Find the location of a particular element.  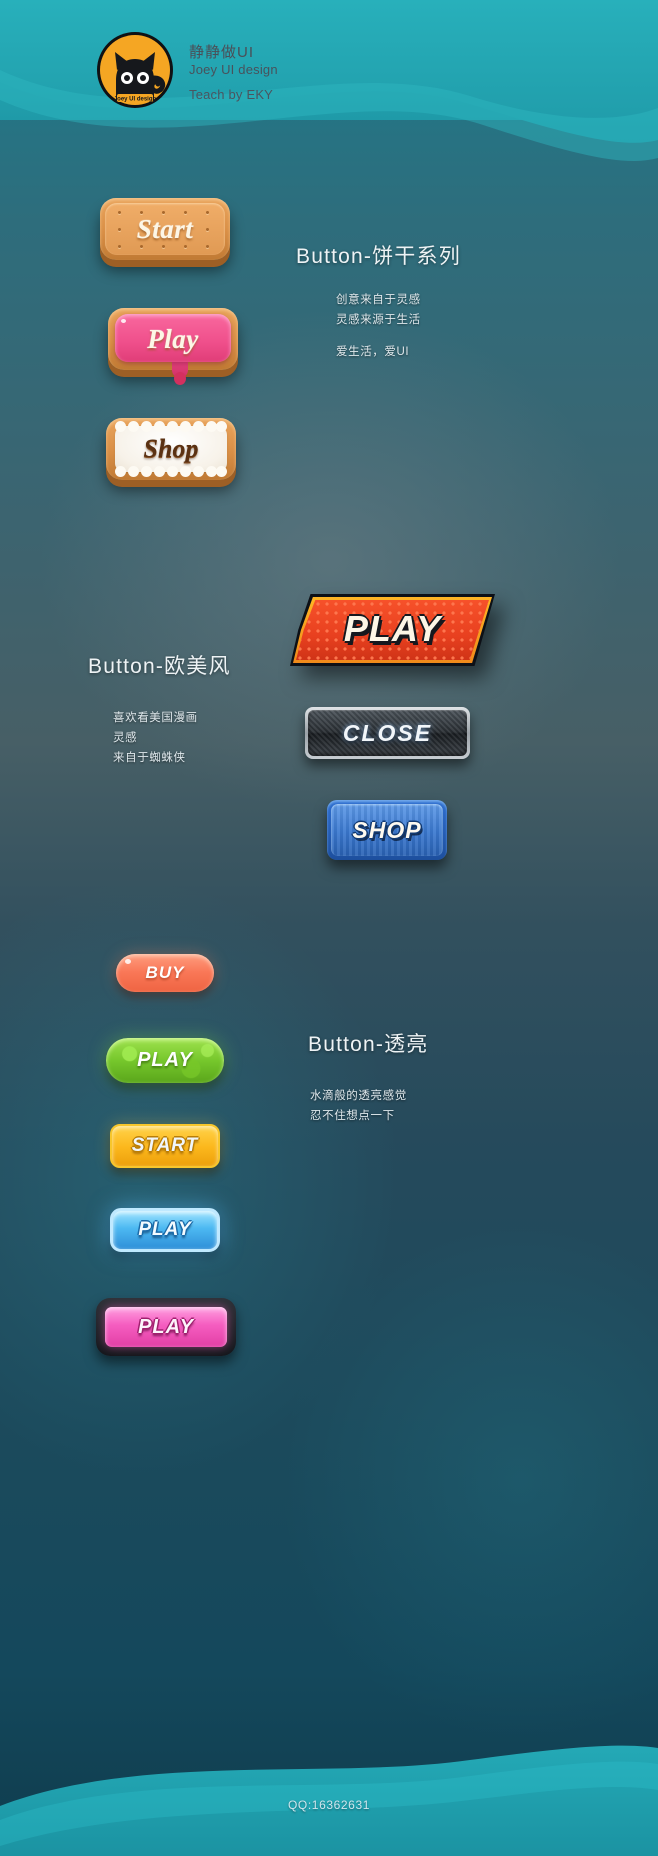

glossy-play-blue-label: PLAY is located at coordinates (165, 1229).